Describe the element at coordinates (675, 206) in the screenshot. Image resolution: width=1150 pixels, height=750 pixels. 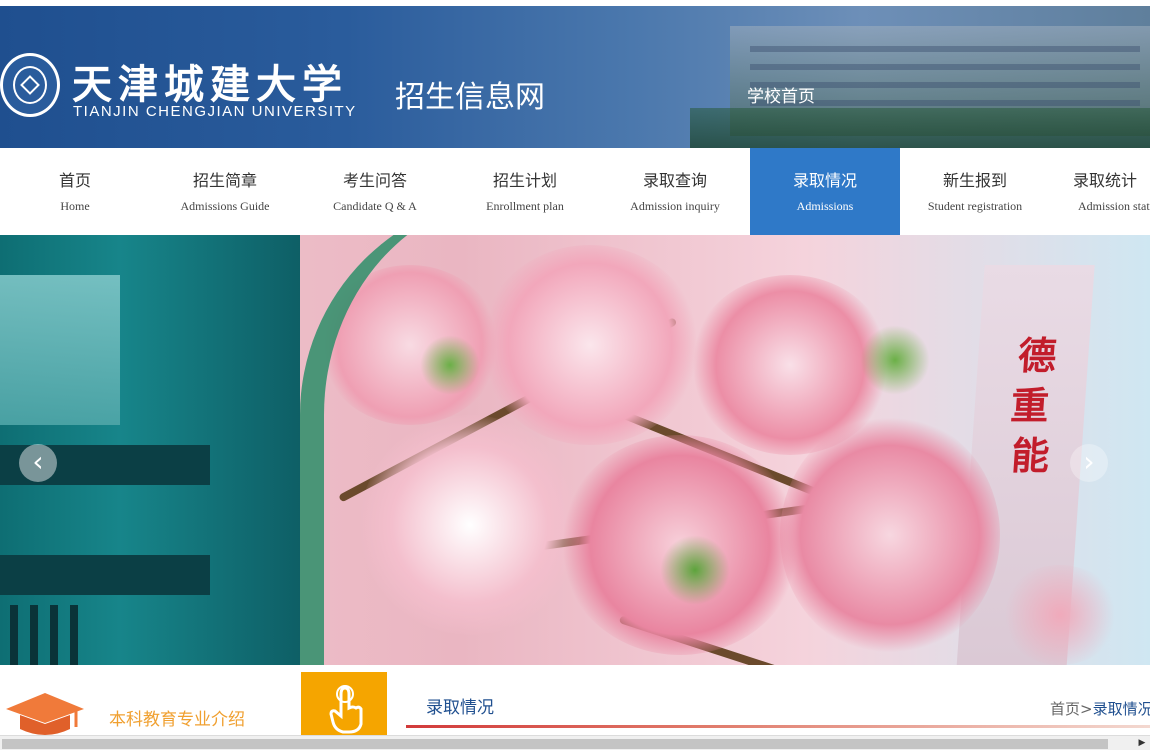
I see `nav-label-en: Admission inquiry` at that location.